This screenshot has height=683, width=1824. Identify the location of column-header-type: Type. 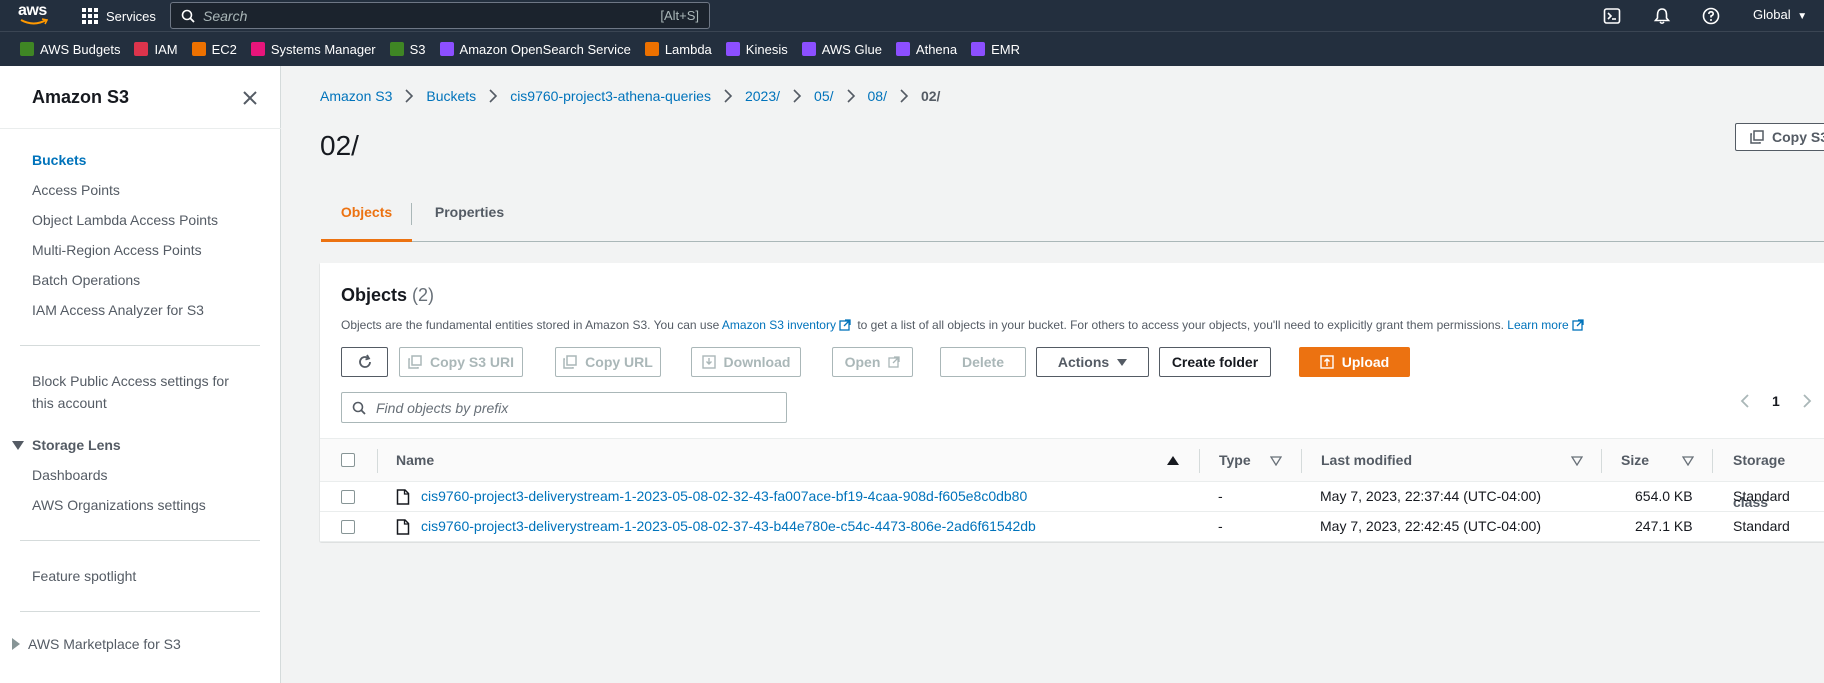
(1235, 461).